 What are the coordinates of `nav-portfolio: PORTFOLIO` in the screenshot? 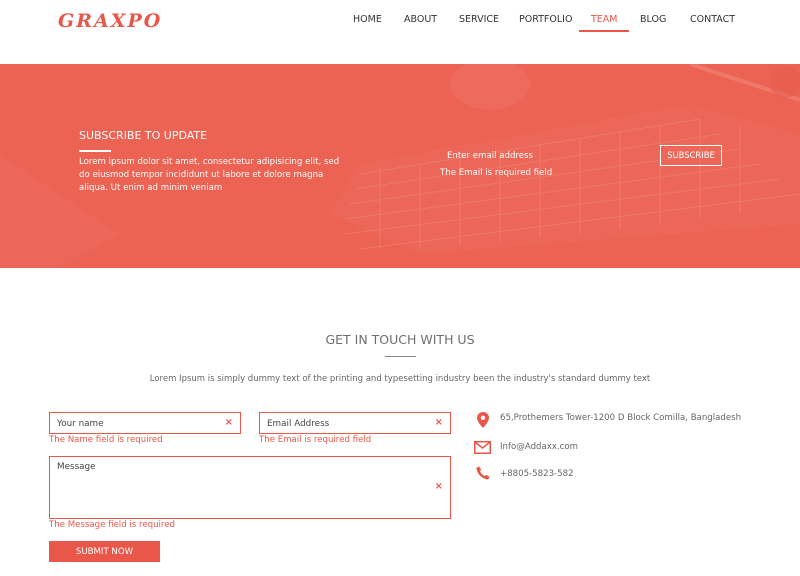 It's located at (545, 19).